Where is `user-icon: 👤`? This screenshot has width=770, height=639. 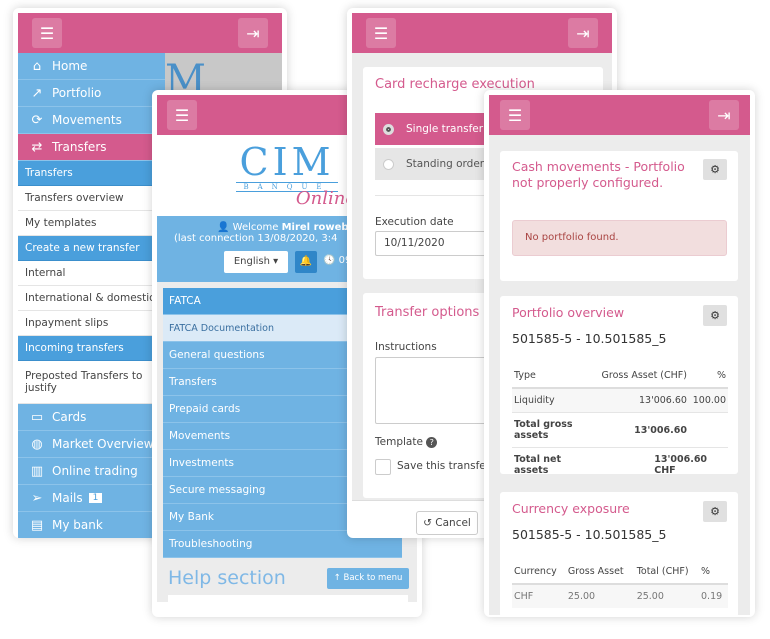
user-icon: 👤 is located at coordinates (223, 227).